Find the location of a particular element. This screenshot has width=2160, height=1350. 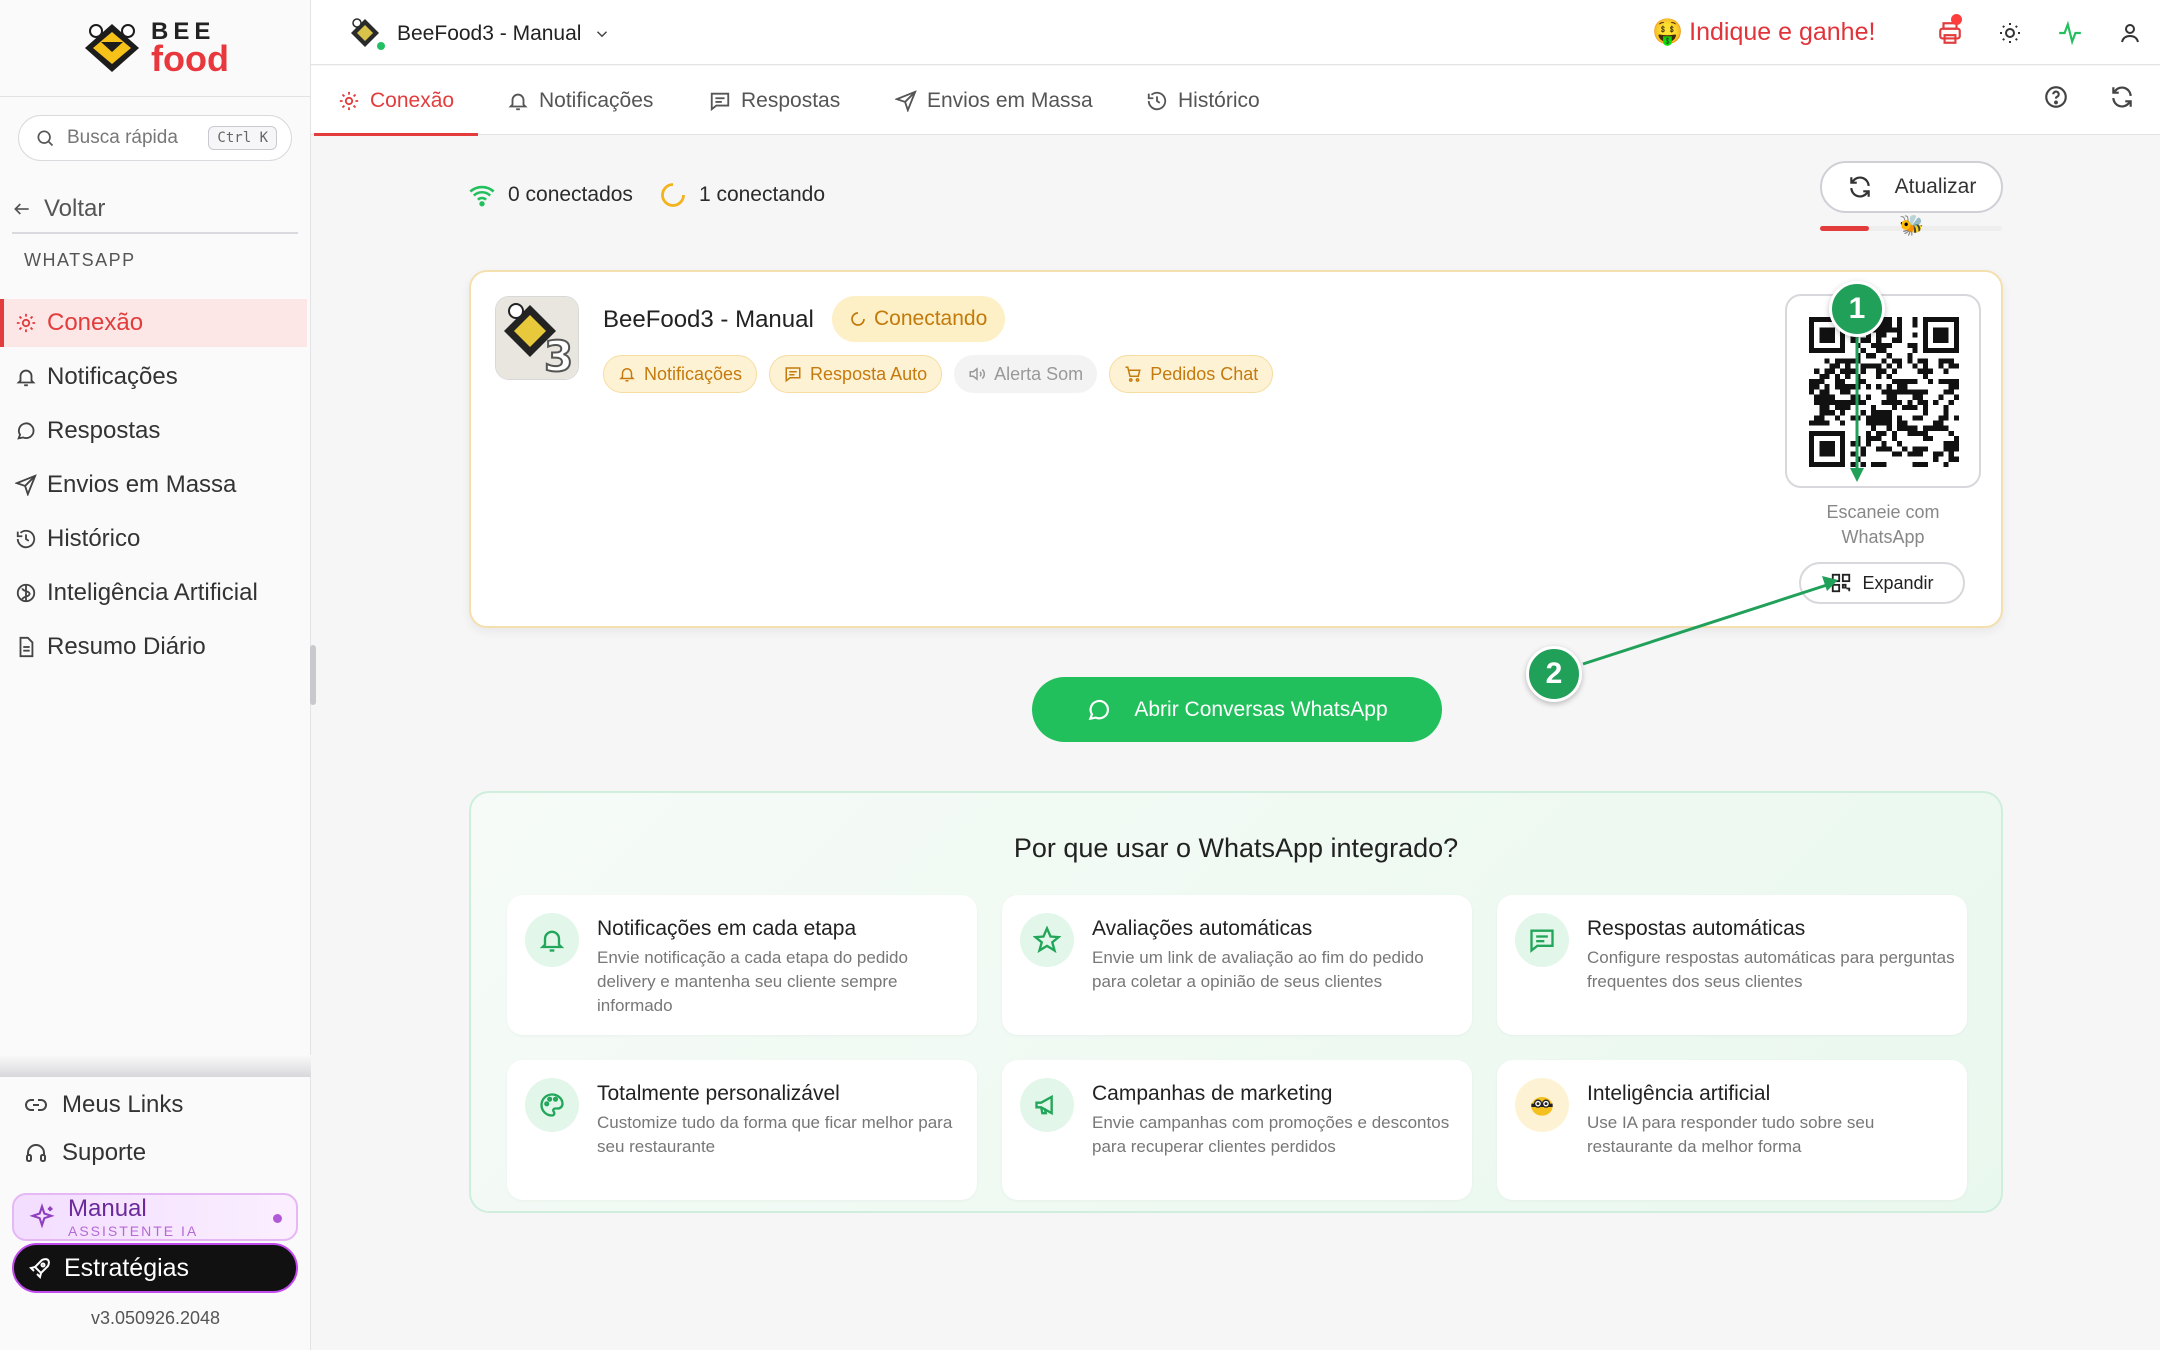

referral-link: 🤑 Indique e ganhe! is located at coordinates (1763, 32).